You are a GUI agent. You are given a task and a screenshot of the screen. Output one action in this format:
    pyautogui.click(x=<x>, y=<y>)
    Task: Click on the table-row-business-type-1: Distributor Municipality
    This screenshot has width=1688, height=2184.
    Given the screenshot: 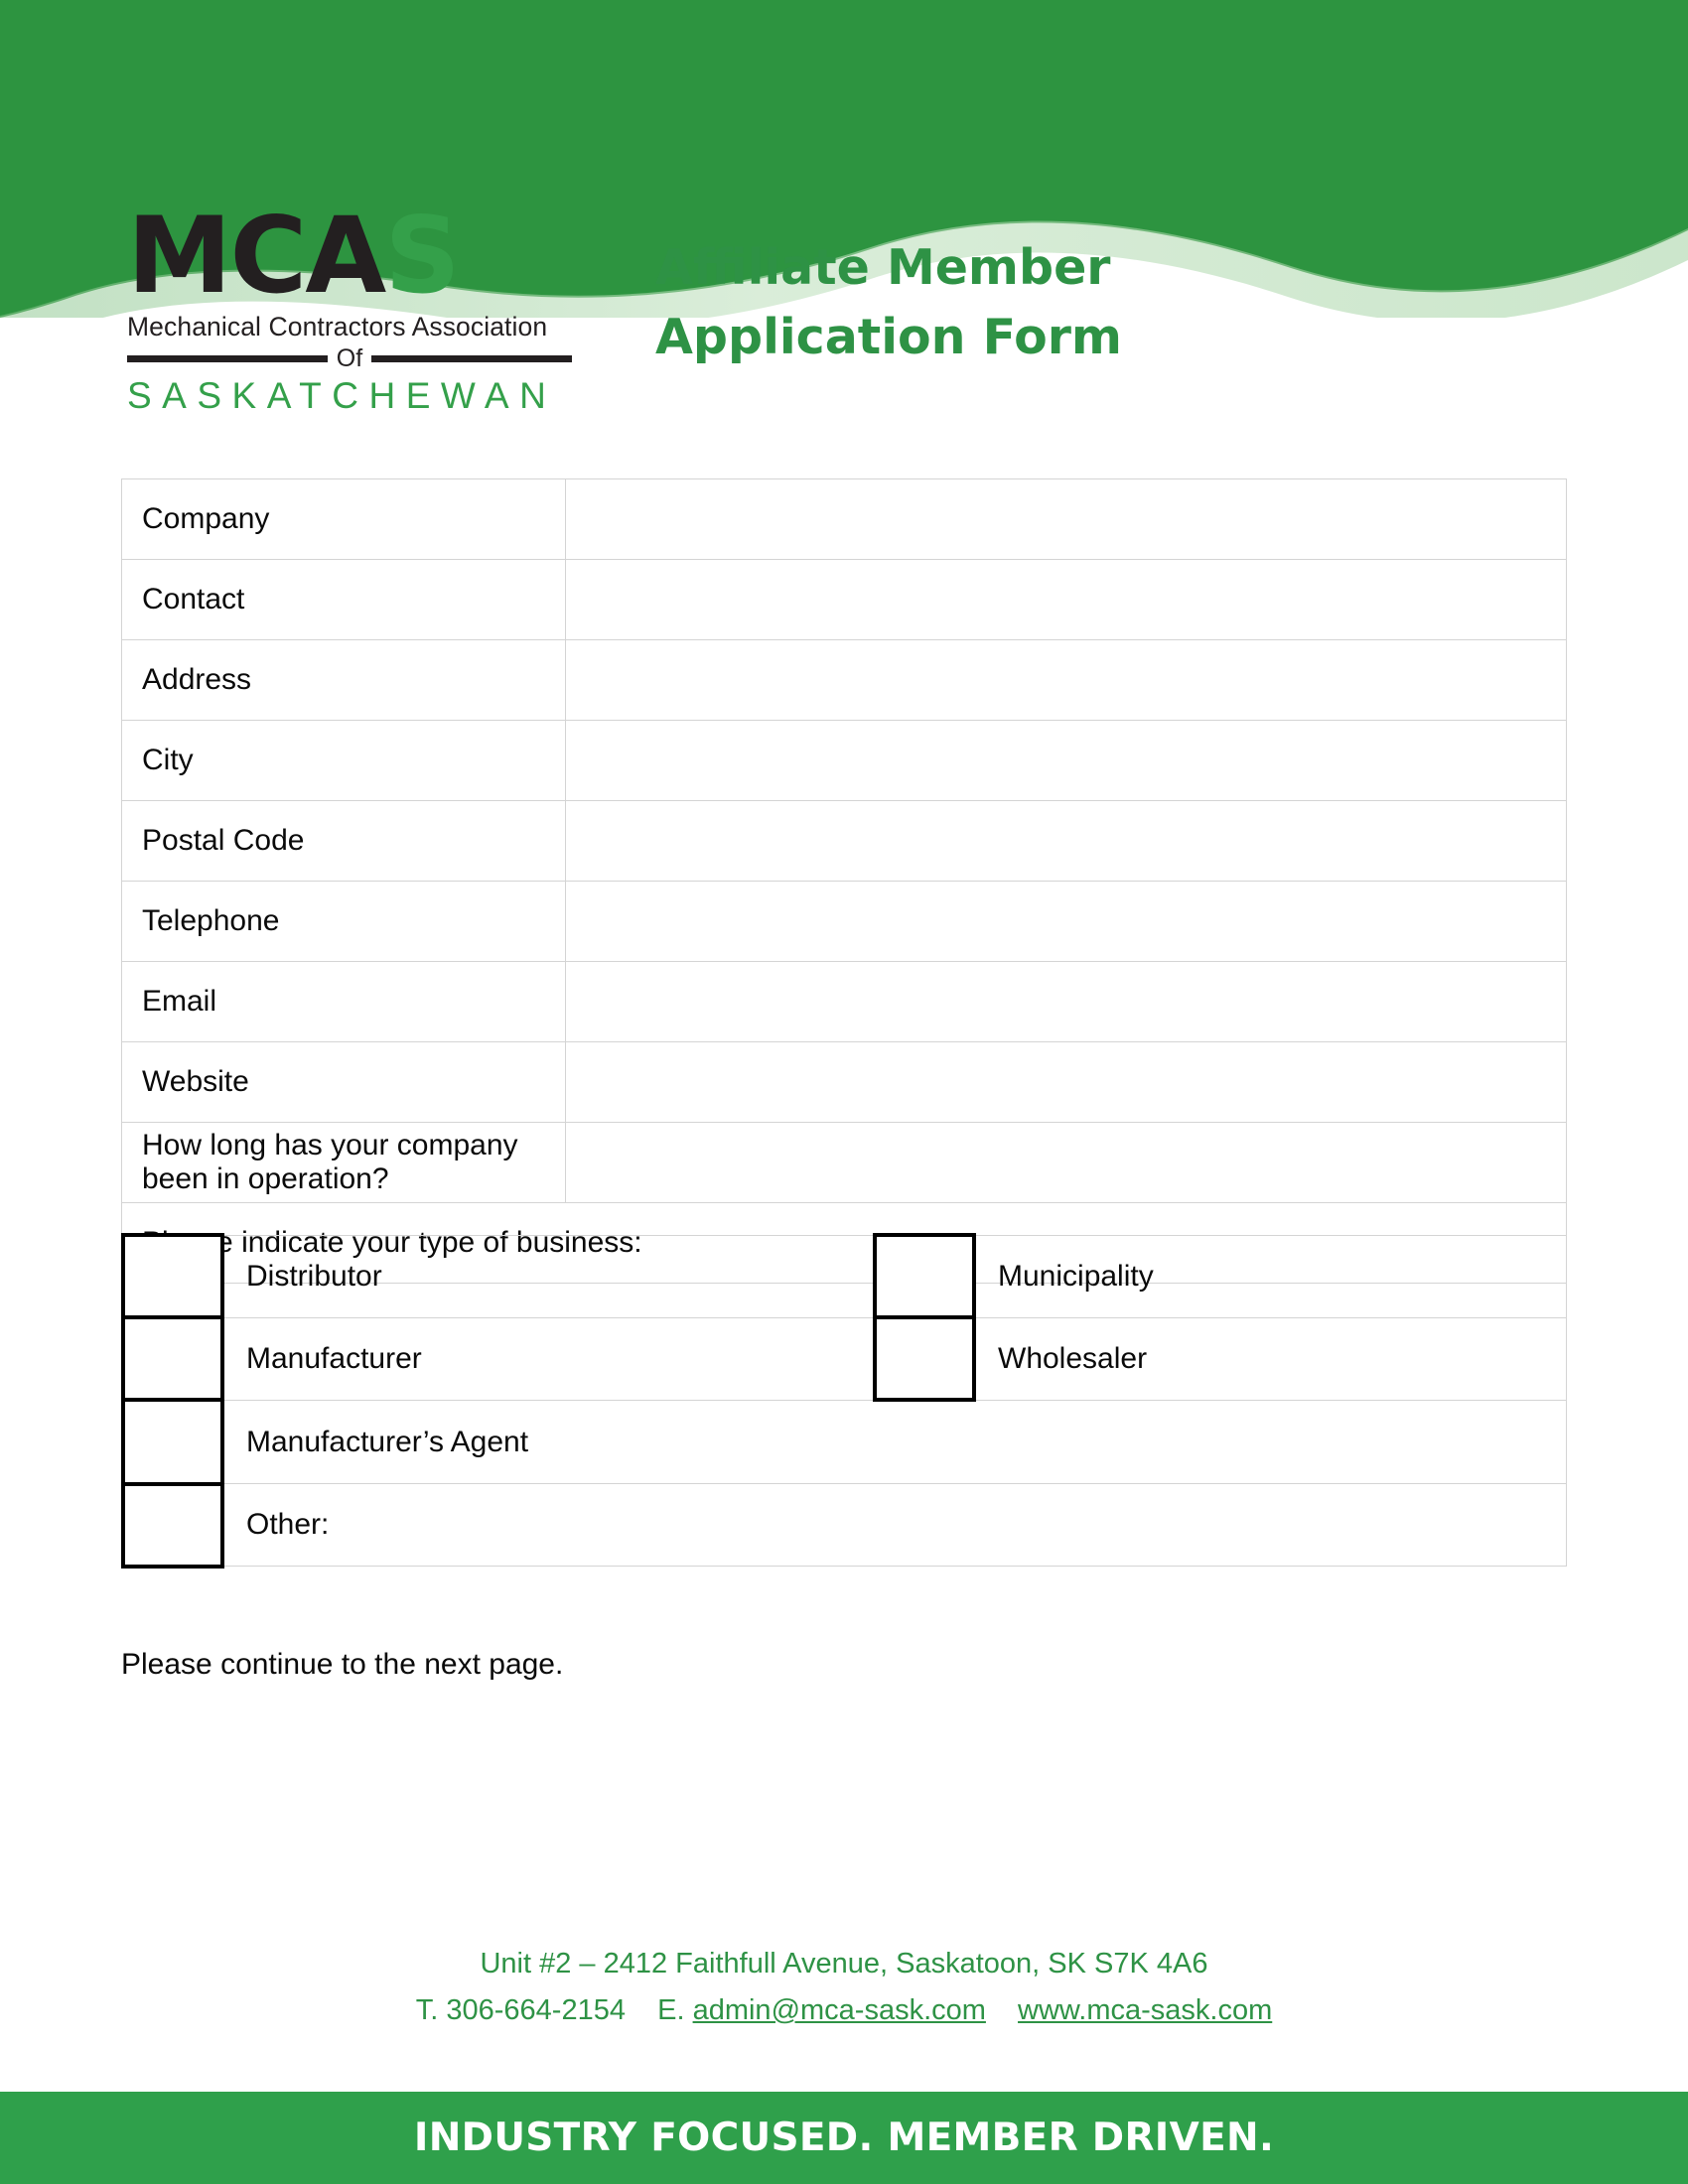 What is the action you would take?
    pyautogui.click(x=844, y=1276)
    